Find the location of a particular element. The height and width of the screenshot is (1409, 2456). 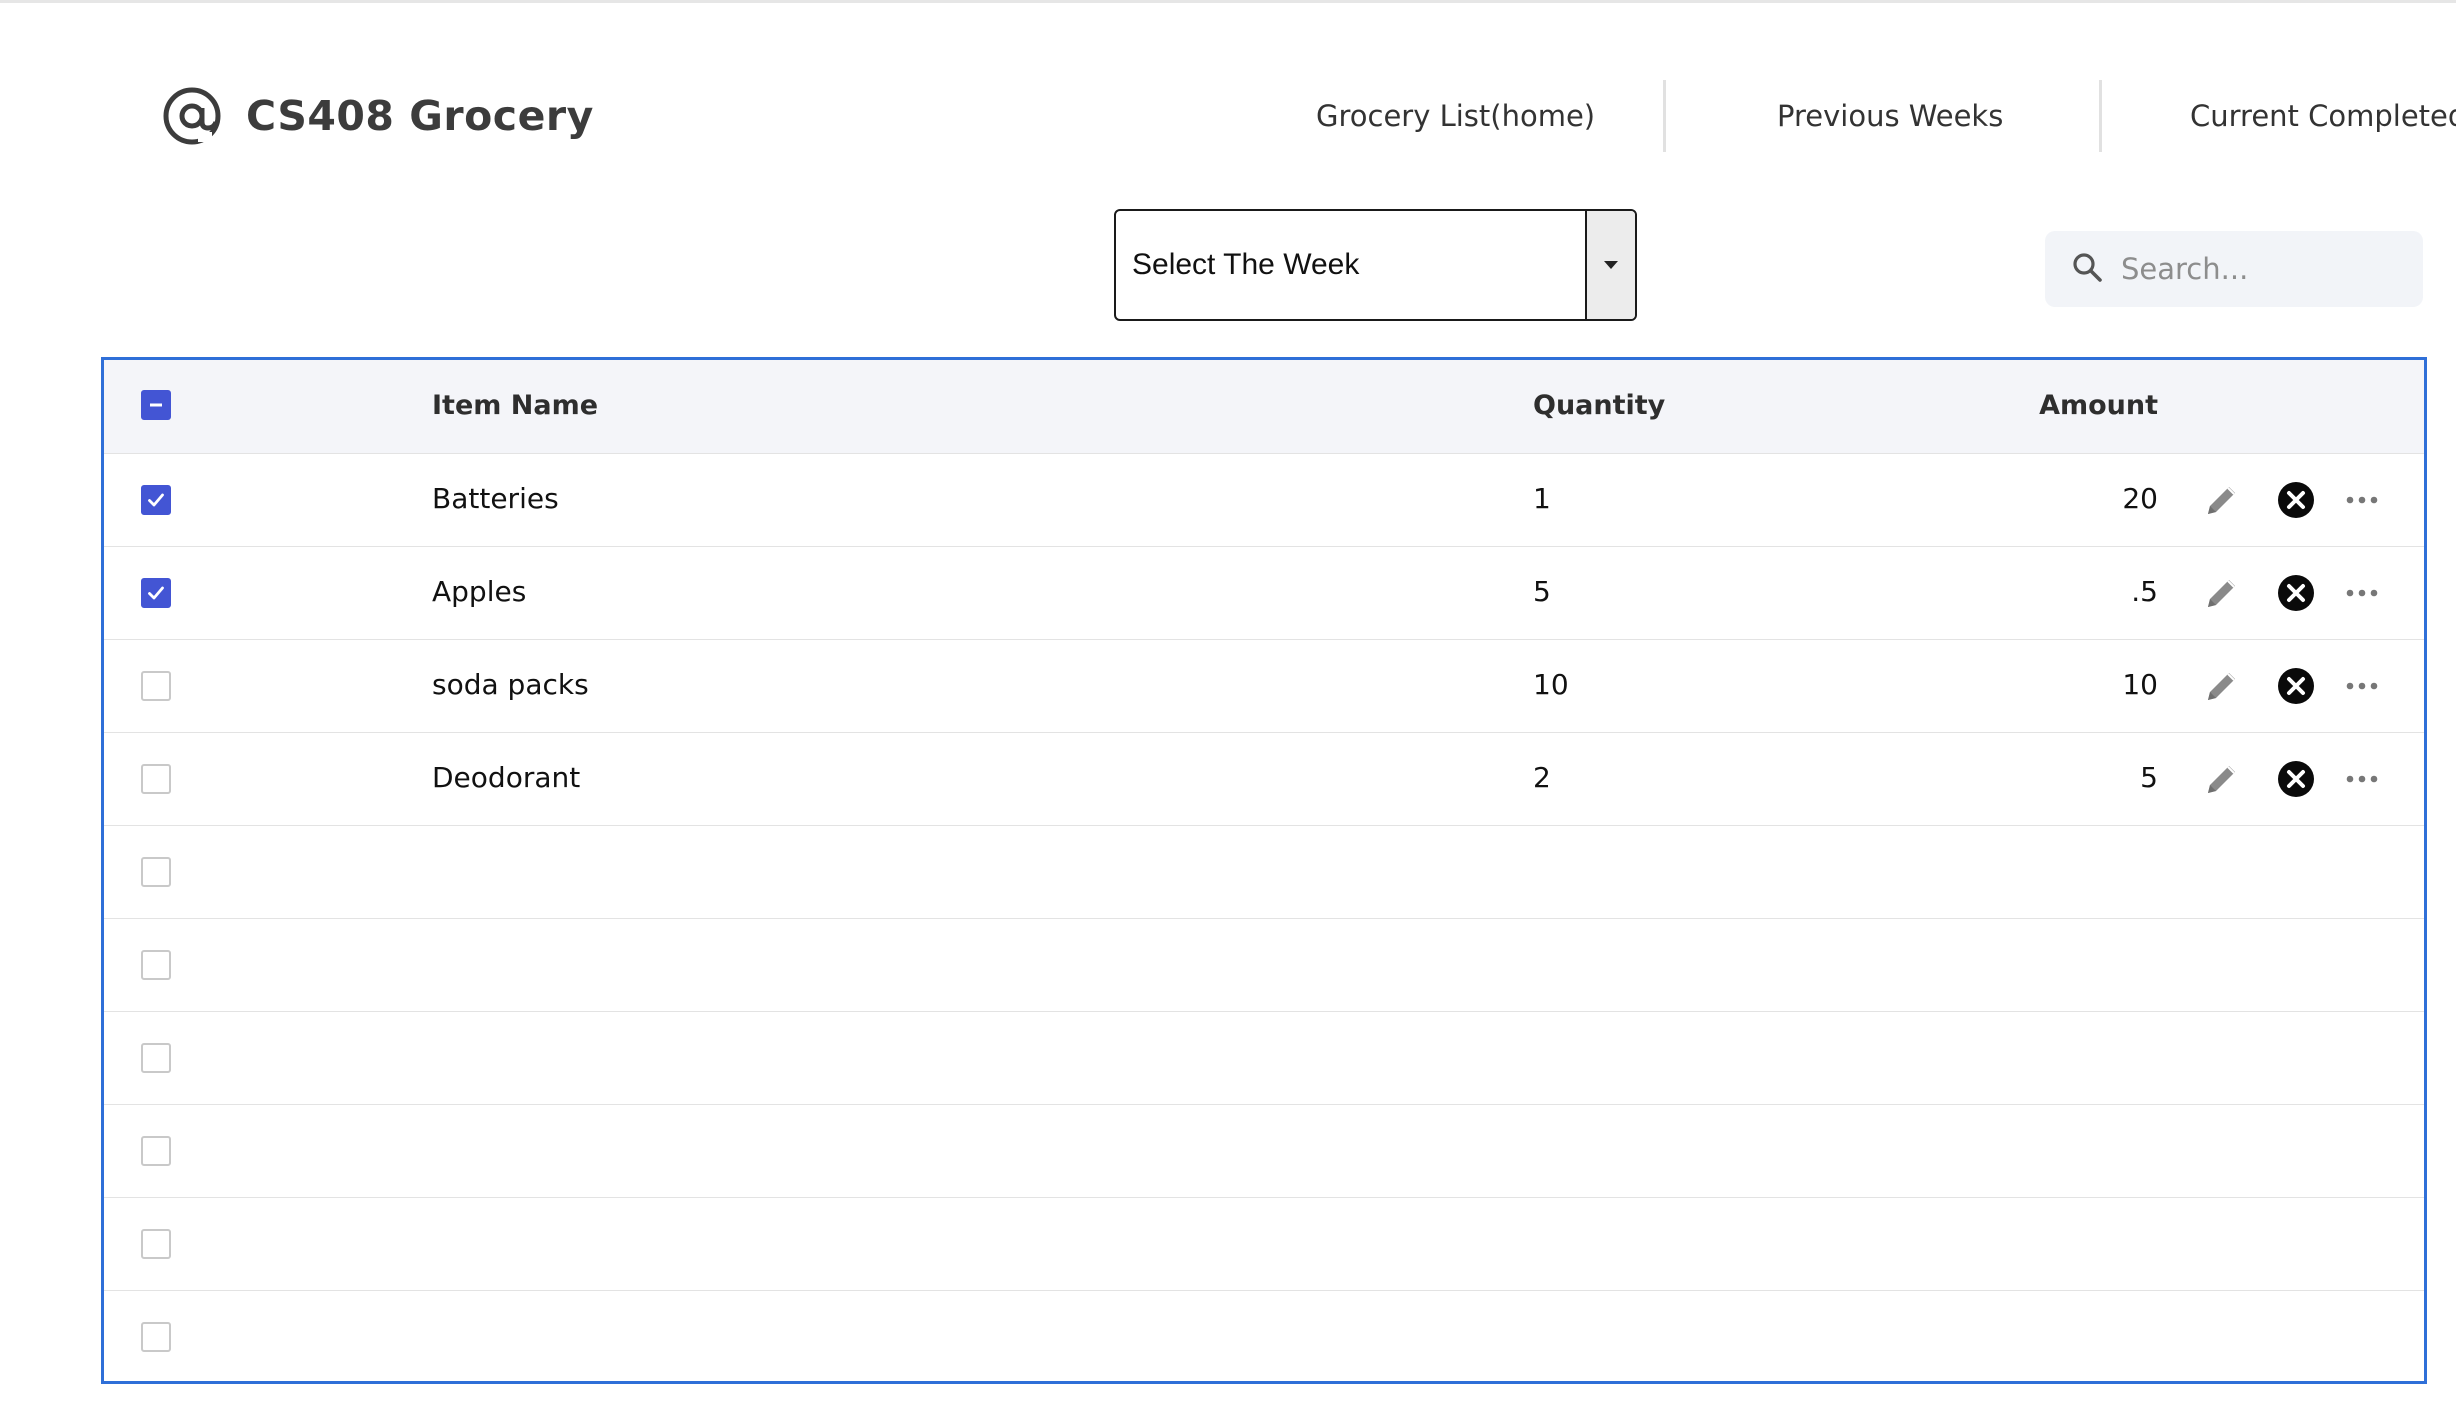

table-row: Deodorant 2 5 is located at coordinates (1264, 779).